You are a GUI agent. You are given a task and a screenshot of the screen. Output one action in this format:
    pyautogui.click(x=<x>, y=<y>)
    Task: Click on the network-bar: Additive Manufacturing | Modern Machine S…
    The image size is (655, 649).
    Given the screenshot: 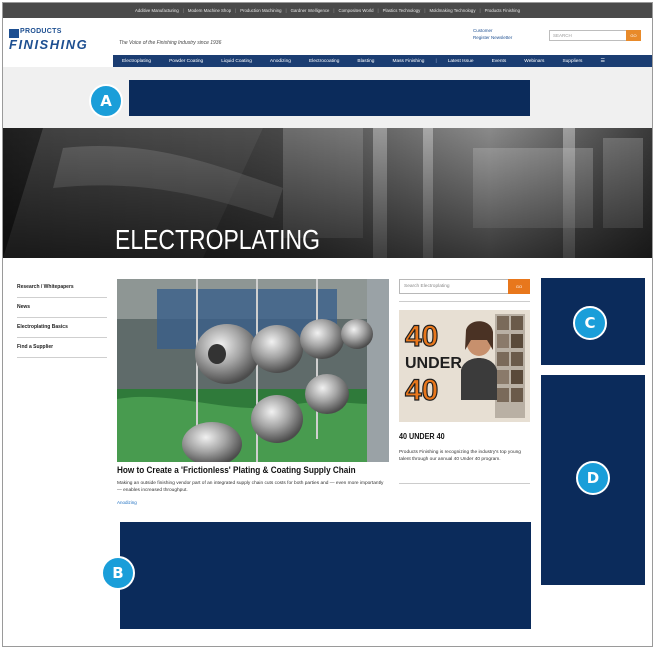 What is the action you would take?
    pyautogui.click(x=327, y=10)
    